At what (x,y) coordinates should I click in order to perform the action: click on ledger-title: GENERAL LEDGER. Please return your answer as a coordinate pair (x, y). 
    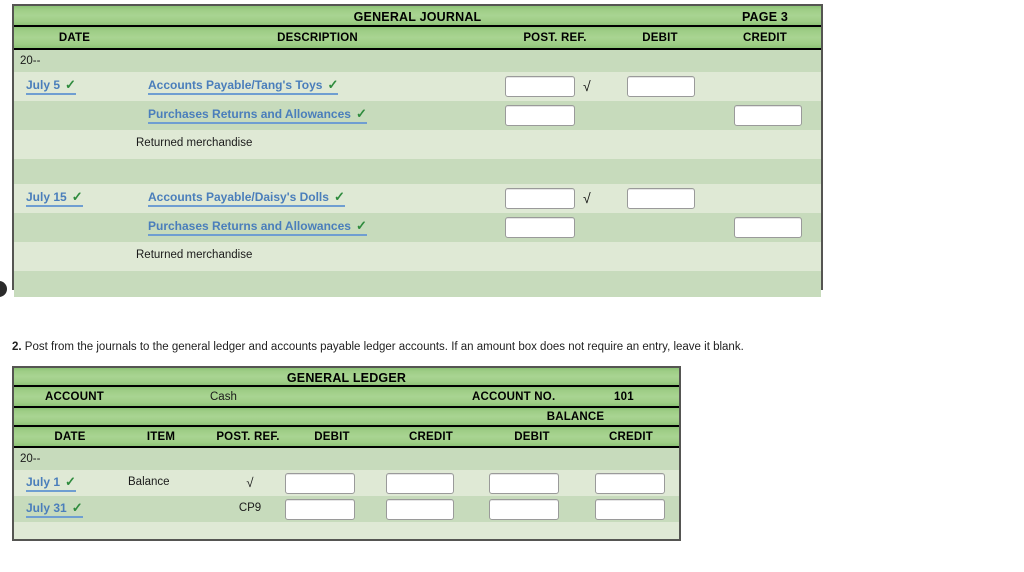
    Looking at the image, I should click on (346, 378).